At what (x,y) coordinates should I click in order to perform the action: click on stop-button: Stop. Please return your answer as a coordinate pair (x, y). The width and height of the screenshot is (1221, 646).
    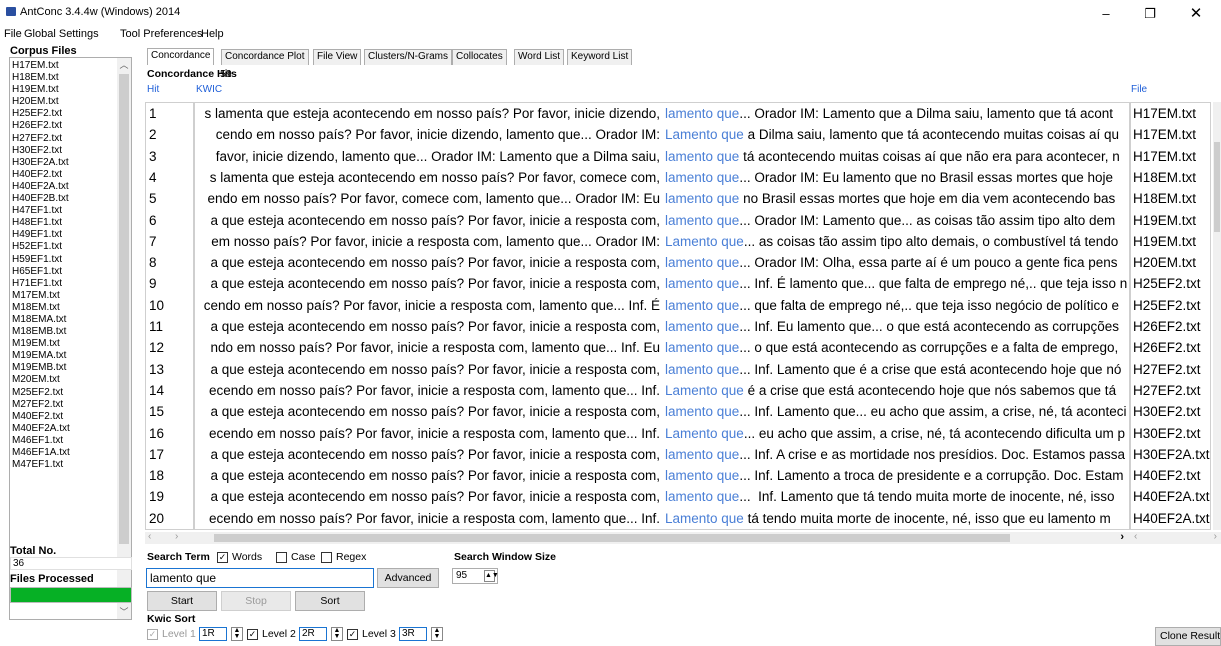
    Looking at the image, I should click on (256, 601).